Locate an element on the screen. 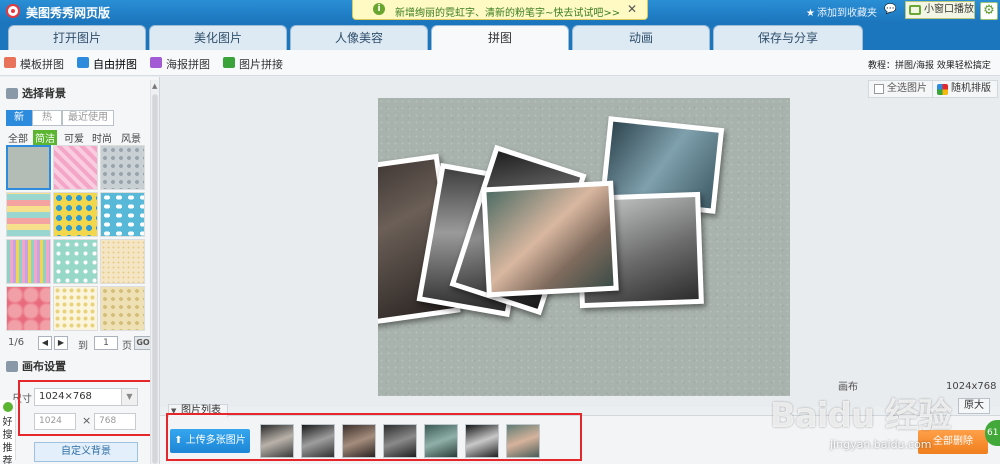 This screenshot has height=464, width=1000. add-favorite-label: 添加到收藏夹 is located at coordinates (846, 13).